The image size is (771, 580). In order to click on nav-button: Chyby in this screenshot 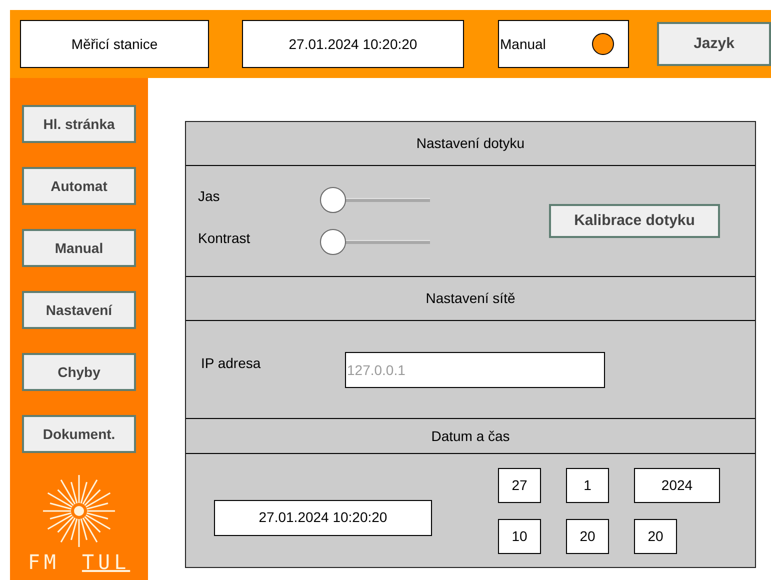, I will do `click(79, 372)`.